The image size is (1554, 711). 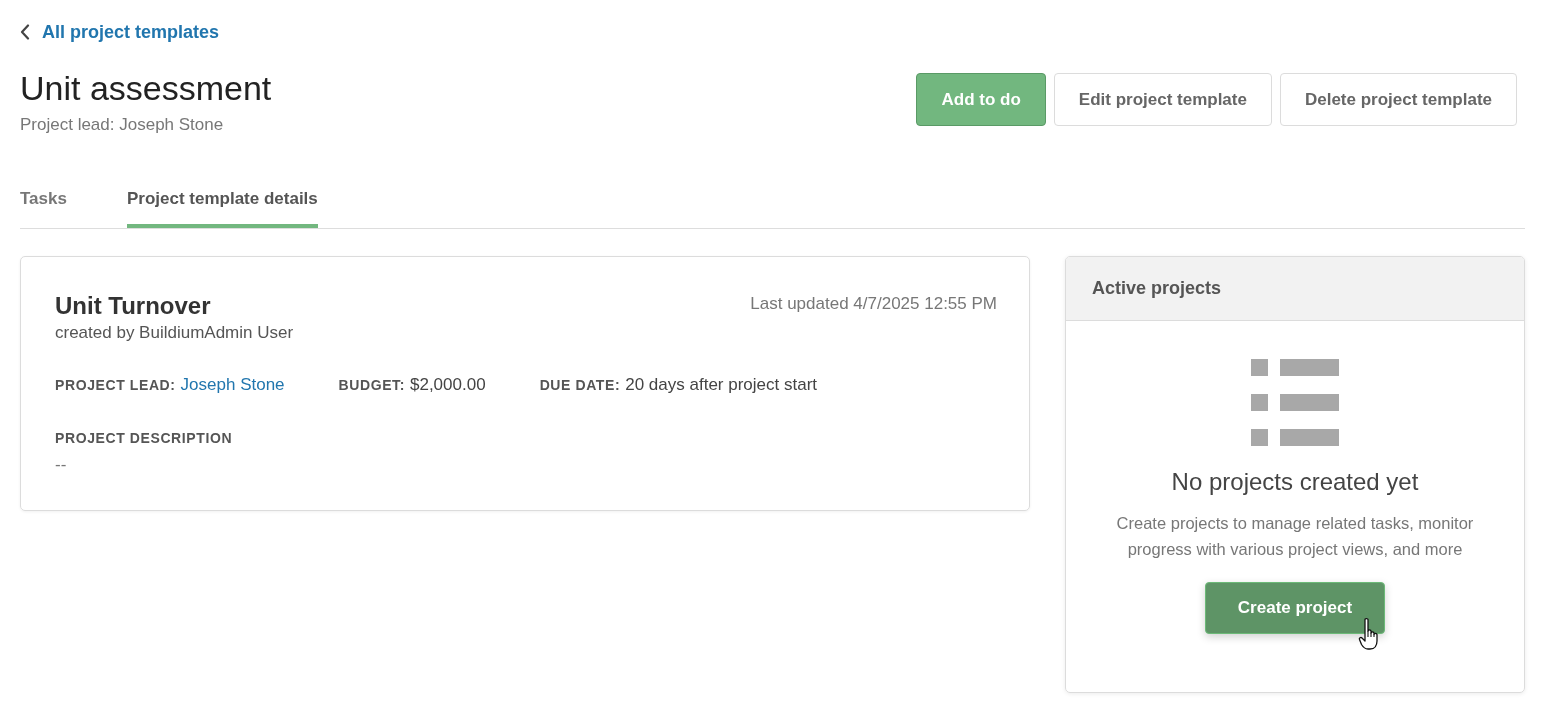 I want to click on create-project-button: Create project, so click(x=1295, y=608).